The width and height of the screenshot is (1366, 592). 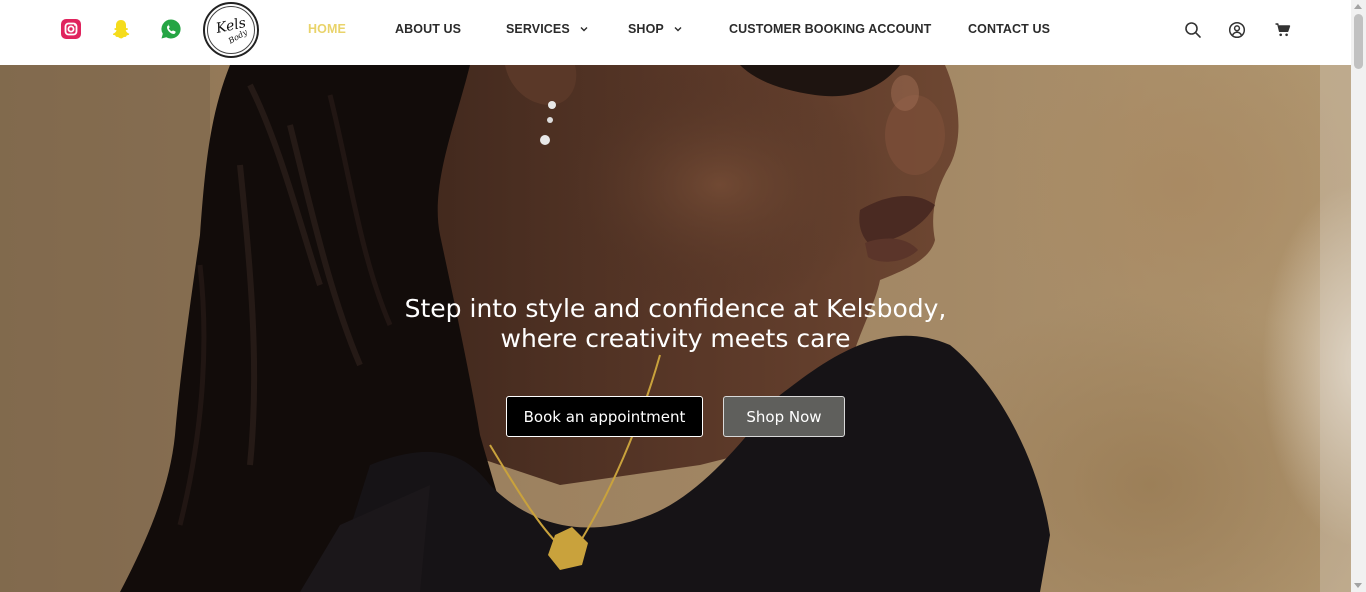 I want to click on book-appointment-button: Book an appointment, so click(x=604, y=416).